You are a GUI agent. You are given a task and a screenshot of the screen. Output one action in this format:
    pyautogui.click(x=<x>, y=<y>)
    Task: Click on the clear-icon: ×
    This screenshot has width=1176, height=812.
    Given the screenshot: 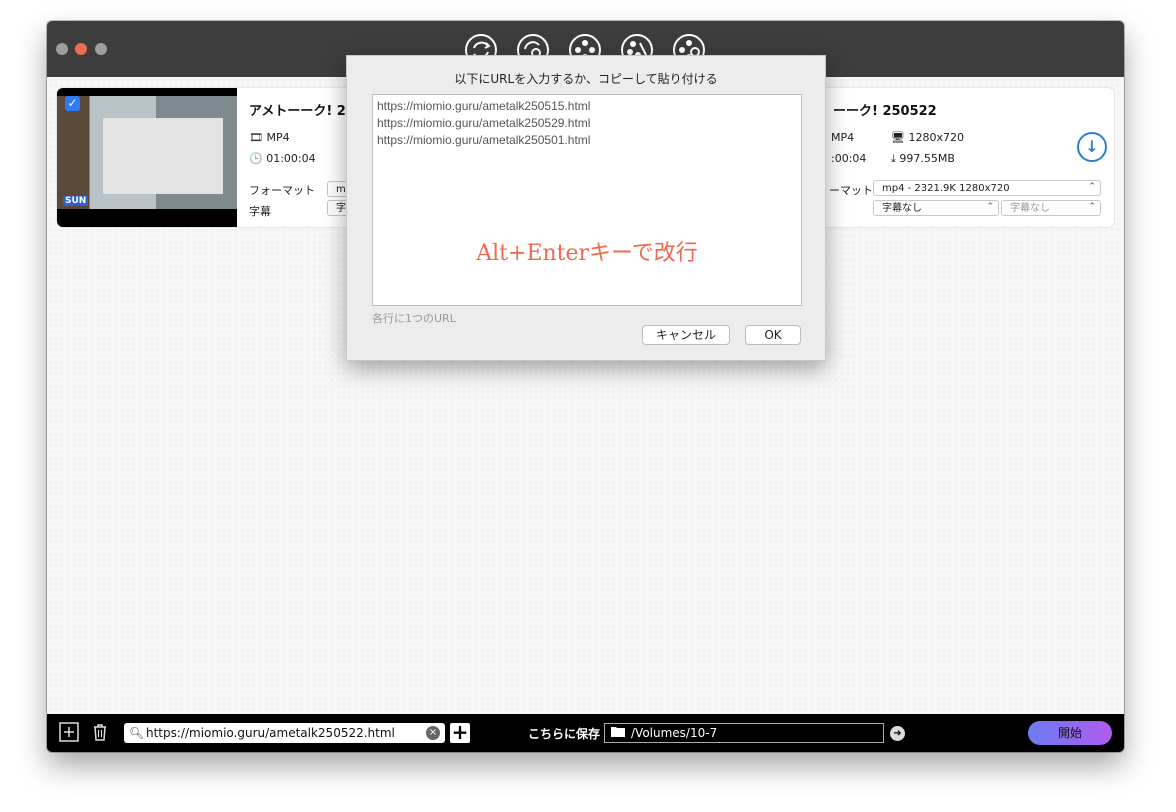 What is the action you would take?
    pyautogui.click(x=433, y=733)
    